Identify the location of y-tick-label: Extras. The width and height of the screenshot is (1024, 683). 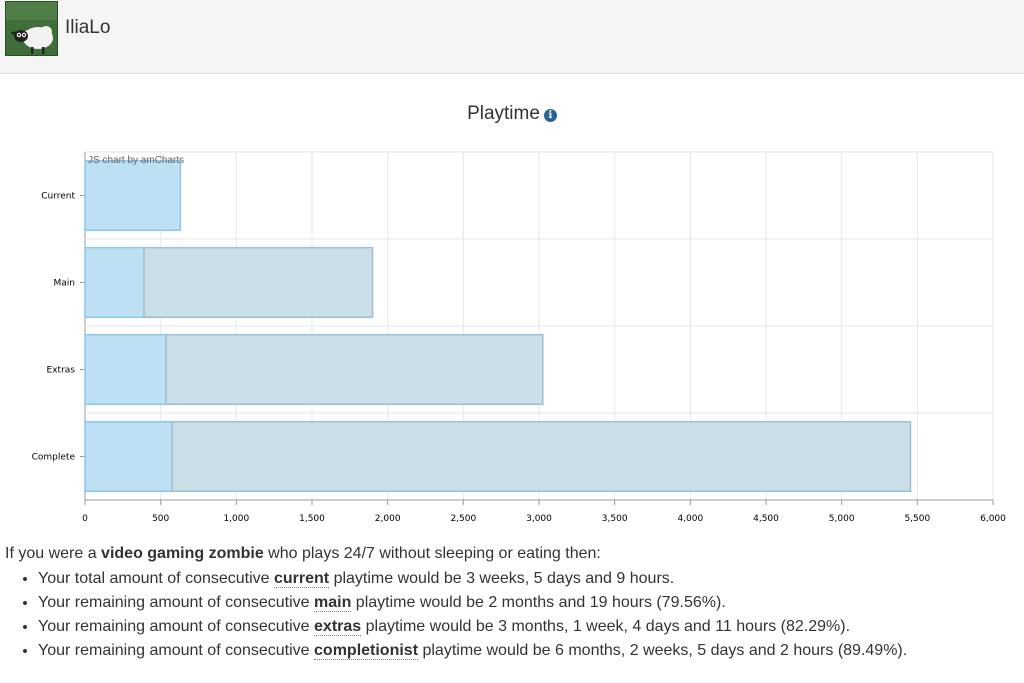
(61, 371).